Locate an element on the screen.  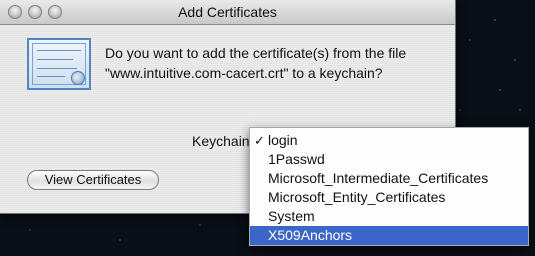
menu-item-label: 1Passwd is located at coordinates (296, 159).